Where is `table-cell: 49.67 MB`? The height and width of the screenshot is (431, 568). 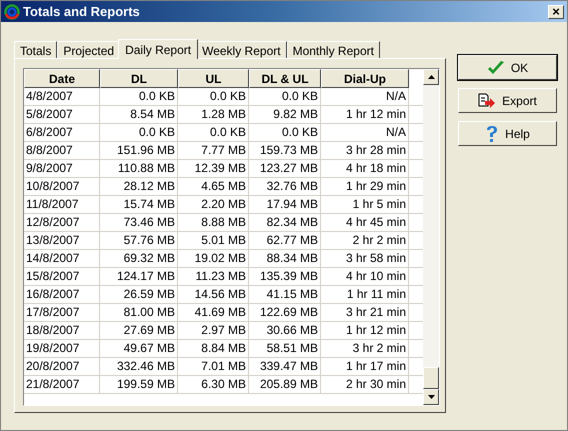 table-cell: 49.67 MB is located at coordinates (139, 348).